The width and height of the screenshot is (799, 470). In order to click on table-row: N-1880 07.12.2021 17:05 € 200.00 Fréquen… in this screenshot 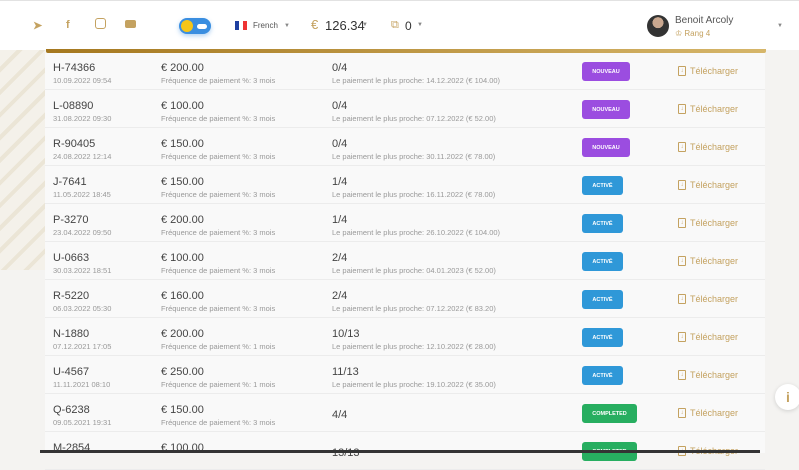, I will do `click(405, 337)`.